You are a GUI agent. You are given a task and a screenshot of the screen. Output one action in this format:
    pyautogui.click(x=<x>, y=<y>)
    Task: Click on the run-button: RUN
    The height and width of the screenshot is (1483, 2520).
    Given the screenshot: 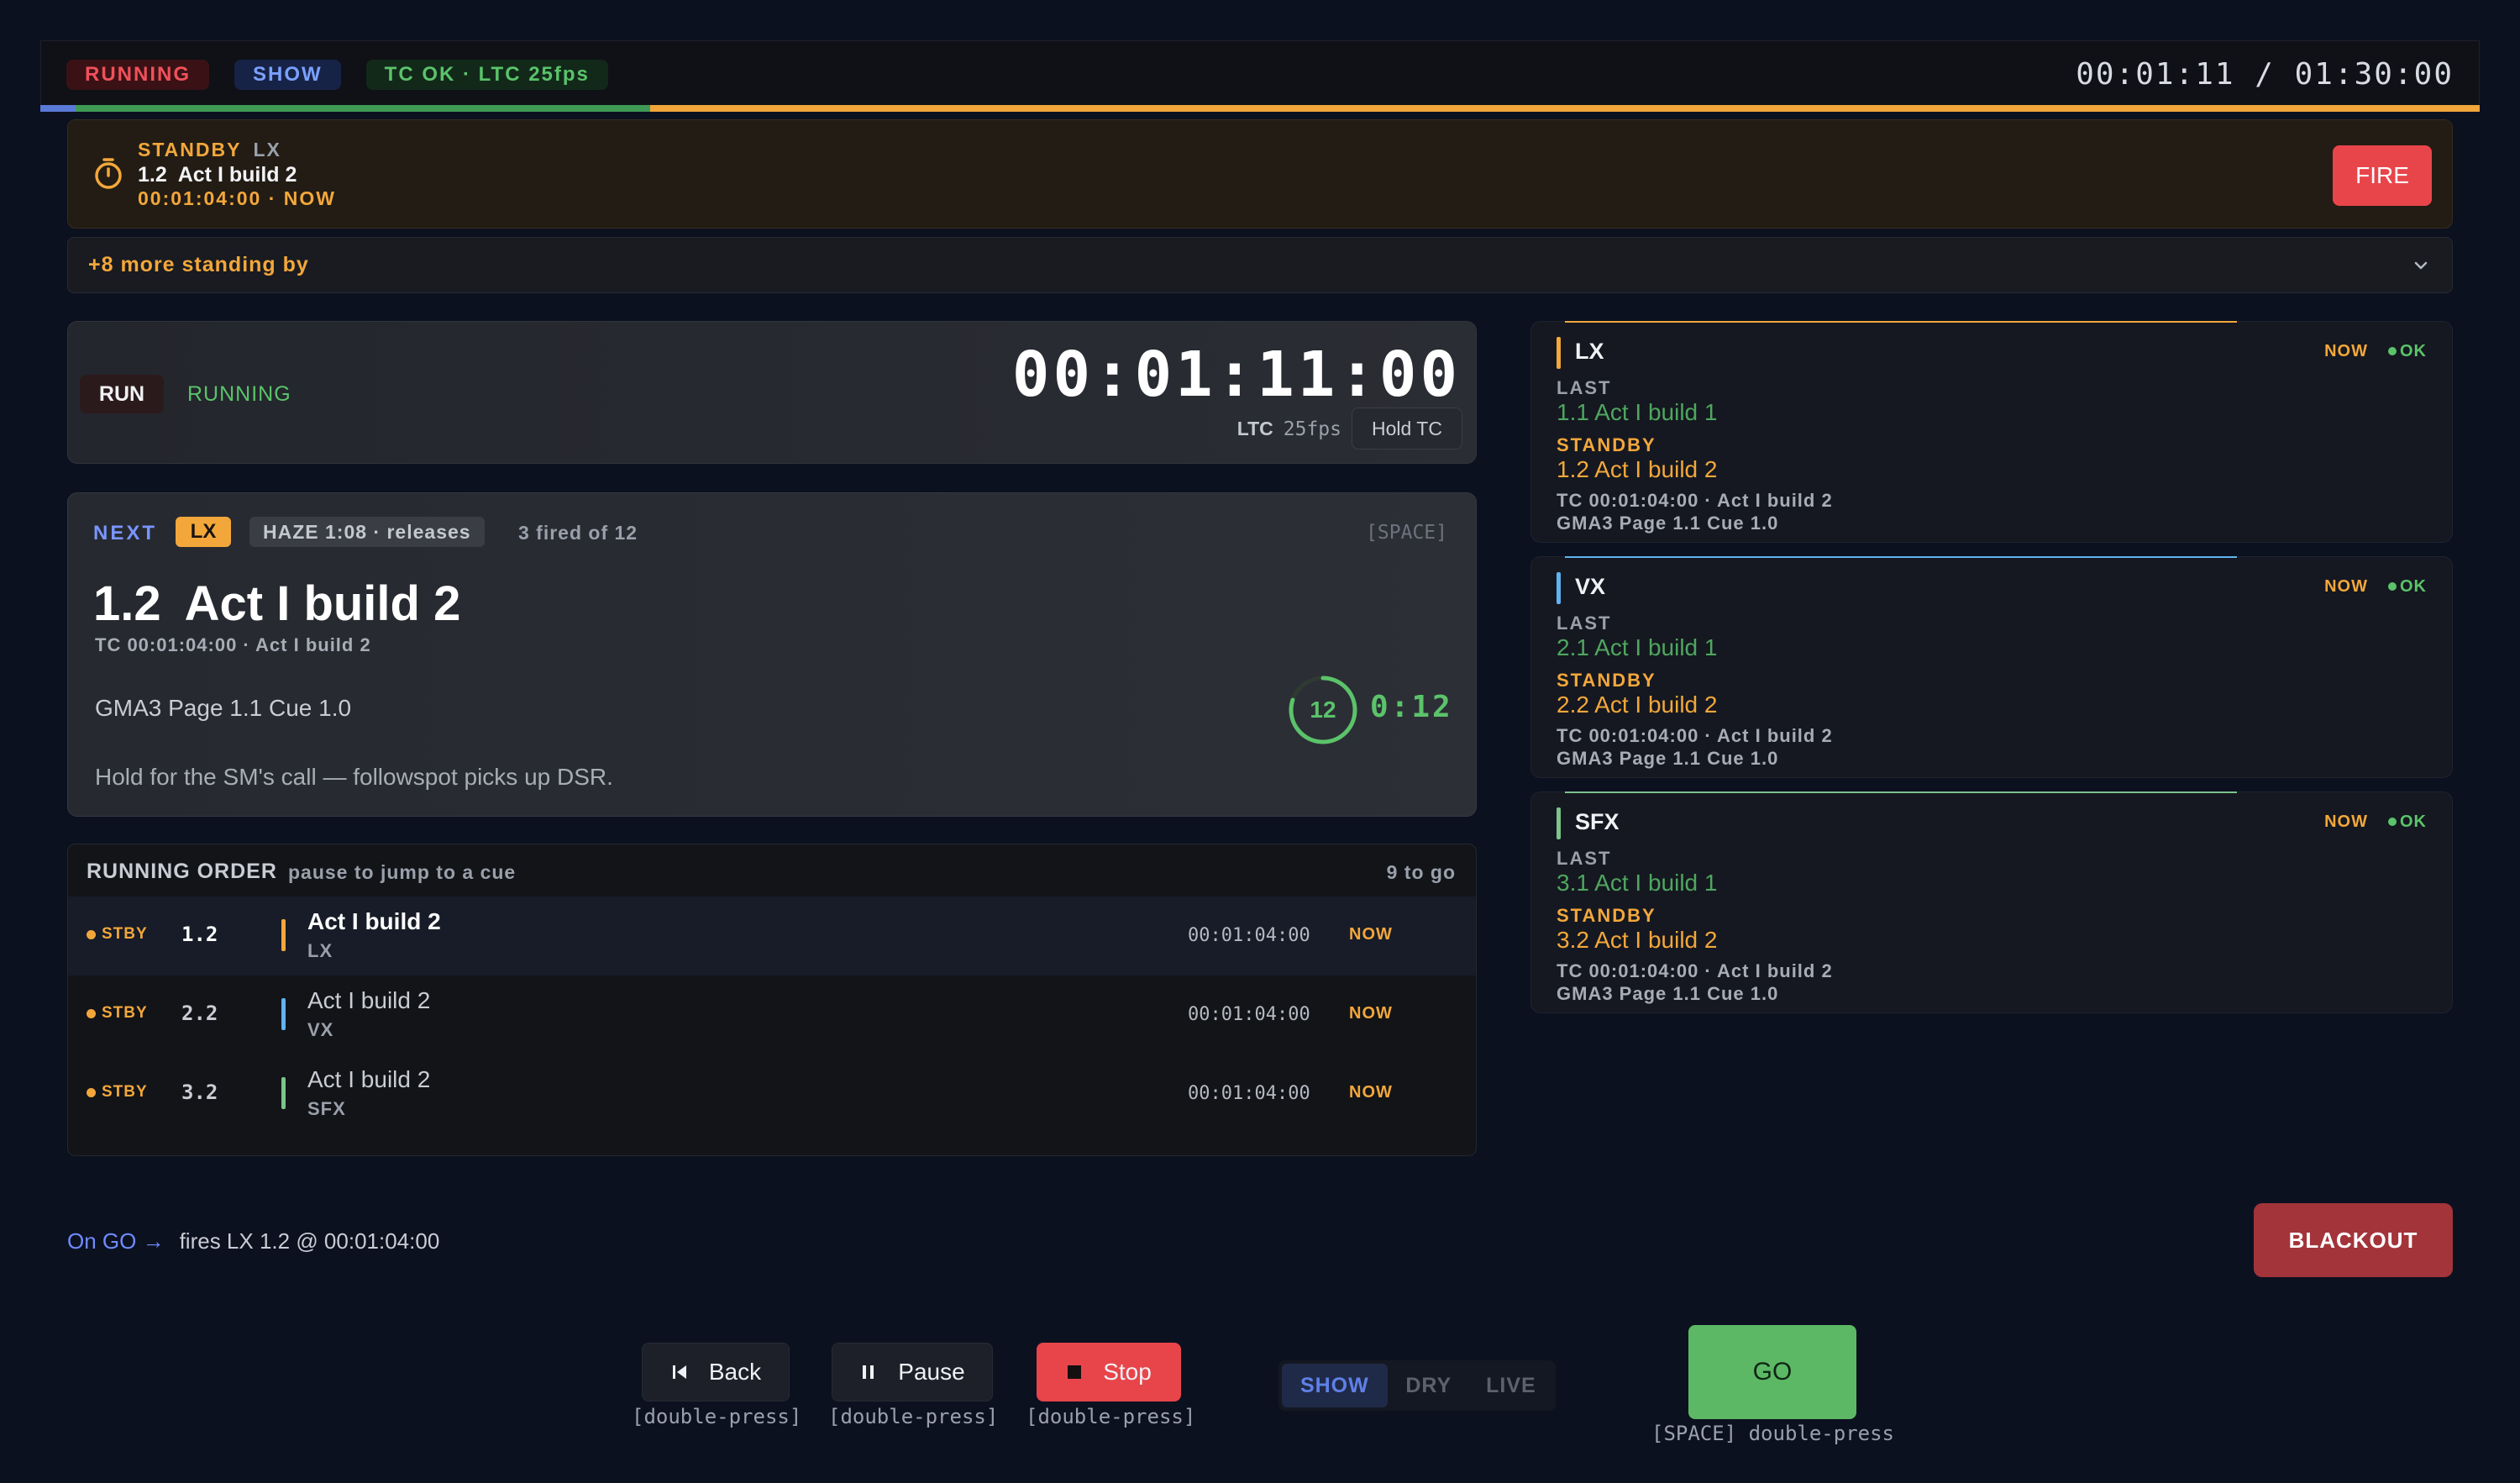 What is the action you would take?
    pyautogui.click(x=122, y=394)
    